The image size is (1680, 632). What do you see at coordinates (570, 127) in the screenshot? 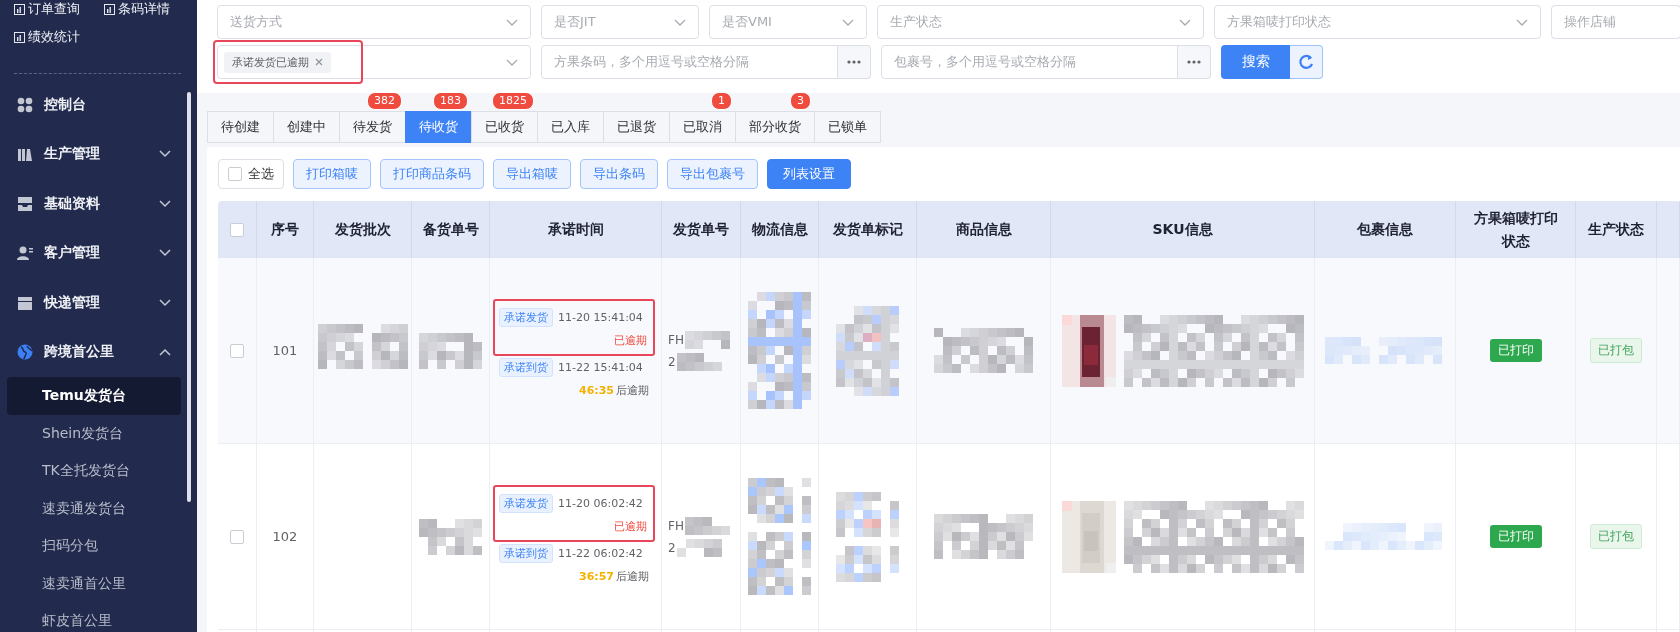
I see `tab: 已入库` at bounding box center [570, 127].